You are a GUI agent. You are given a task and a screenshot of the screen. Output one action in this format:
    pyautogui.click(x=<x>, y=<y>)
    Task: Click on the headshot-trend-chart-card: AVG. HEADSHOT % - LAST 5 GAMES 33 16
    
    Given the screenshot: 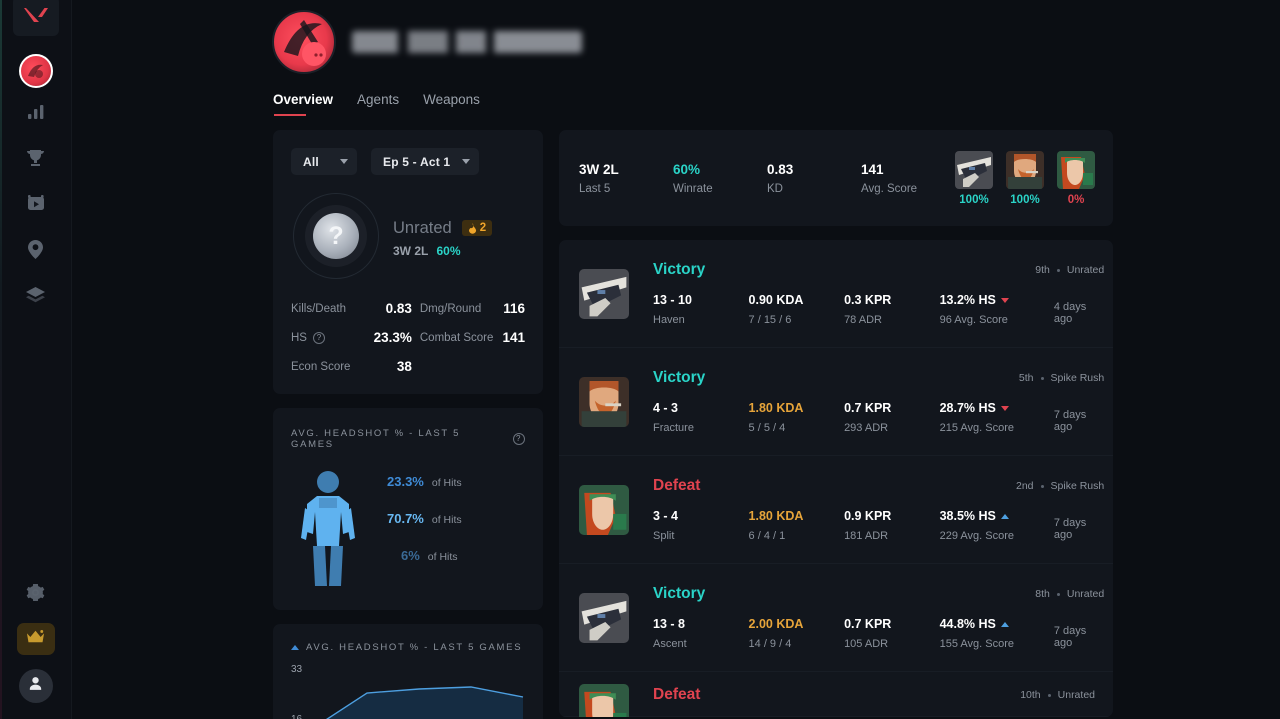 What is the action you would take?
    pyautogui.click(x=408, y=671)
    